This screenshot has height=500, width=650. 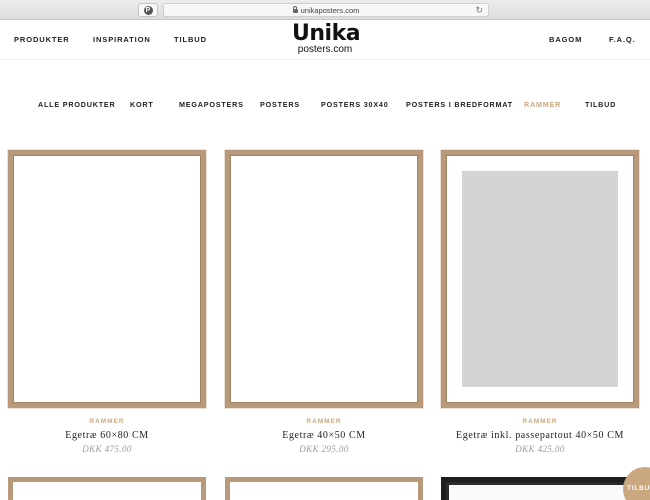 I want to click on nav-faq: F.A.Q., so click(x=622, y=39).